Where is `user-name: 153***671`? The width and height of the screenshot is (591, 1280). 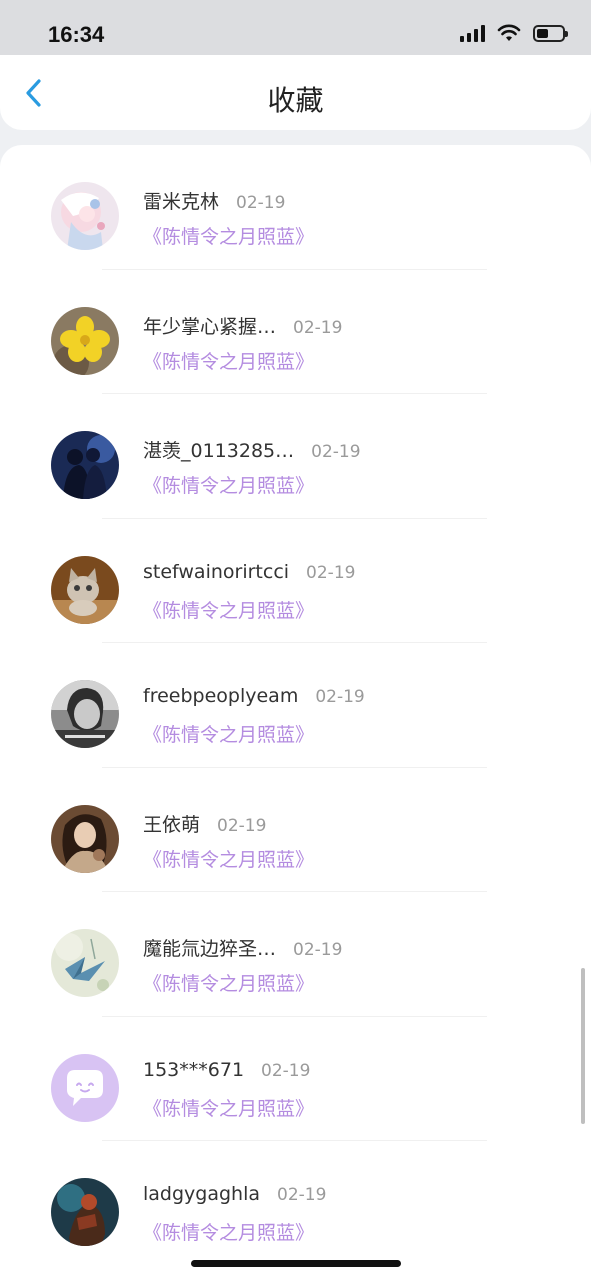 user-name: 153***671 is located at coordinates (193, 1070).